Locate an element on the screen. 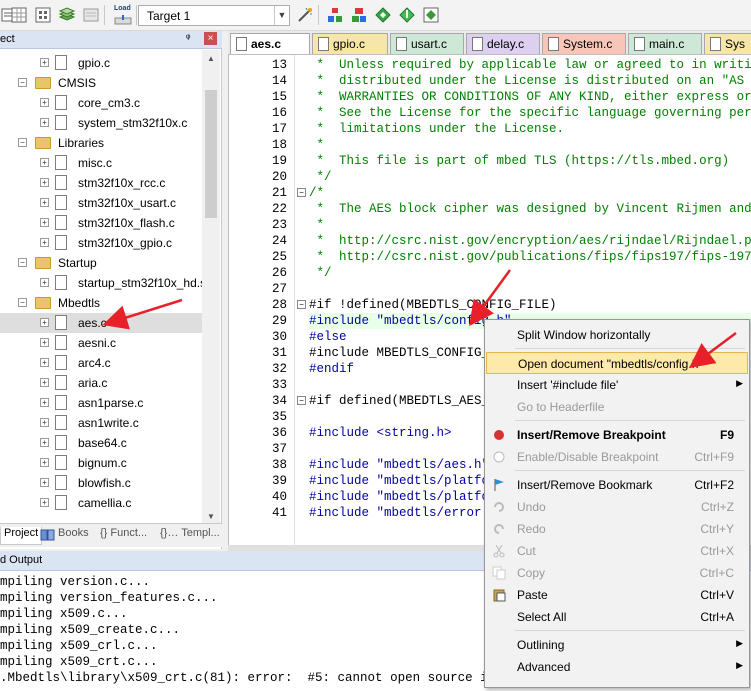 This screenshot has height=691, width=751. tab-project: Project is located at coordinates (21, 536).